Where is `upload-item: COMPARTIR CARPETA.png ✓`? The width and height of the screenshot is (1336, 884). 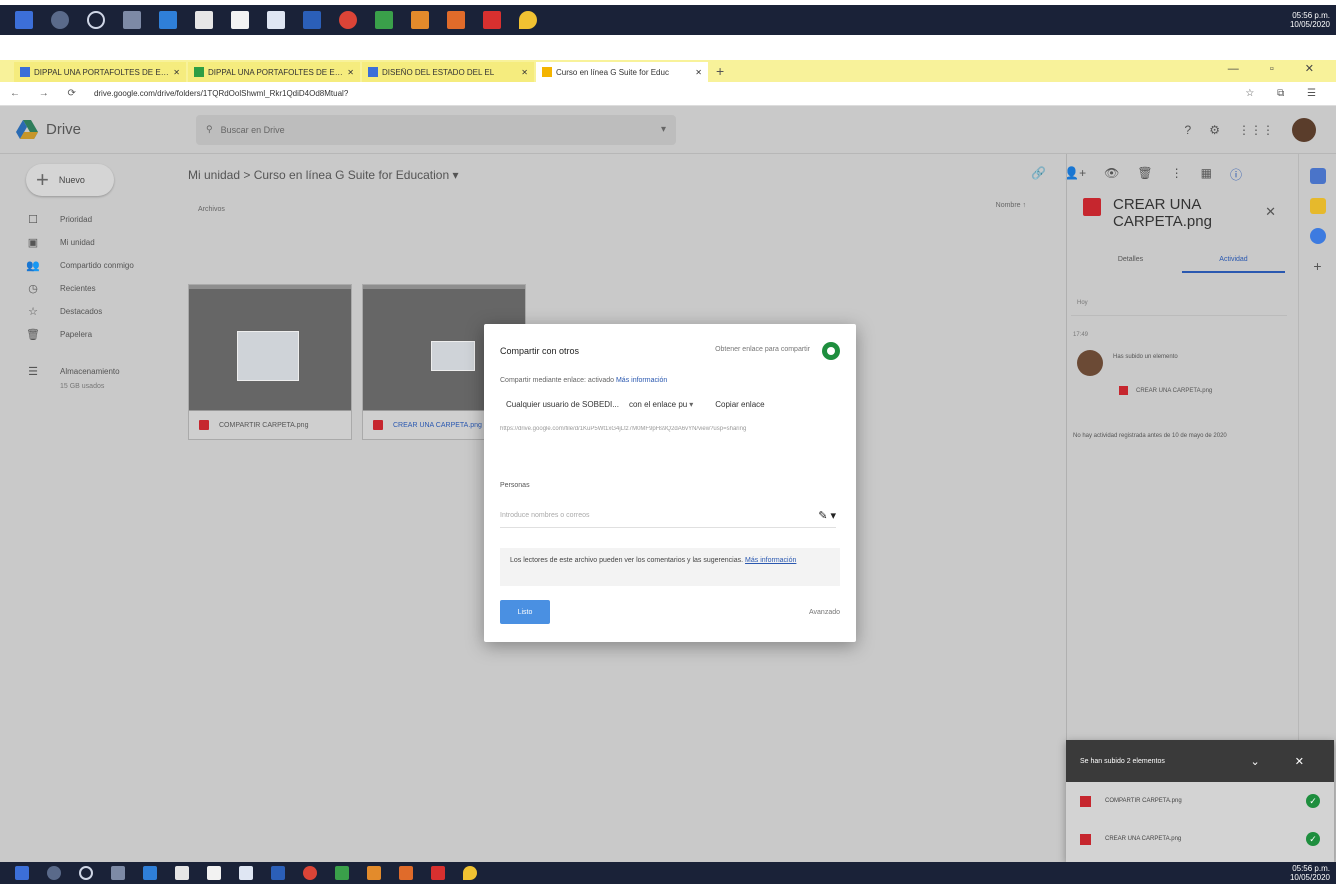
upload-item: COMPARTIR CARPETA.png ✓ is located at coordinates (1200, 801).